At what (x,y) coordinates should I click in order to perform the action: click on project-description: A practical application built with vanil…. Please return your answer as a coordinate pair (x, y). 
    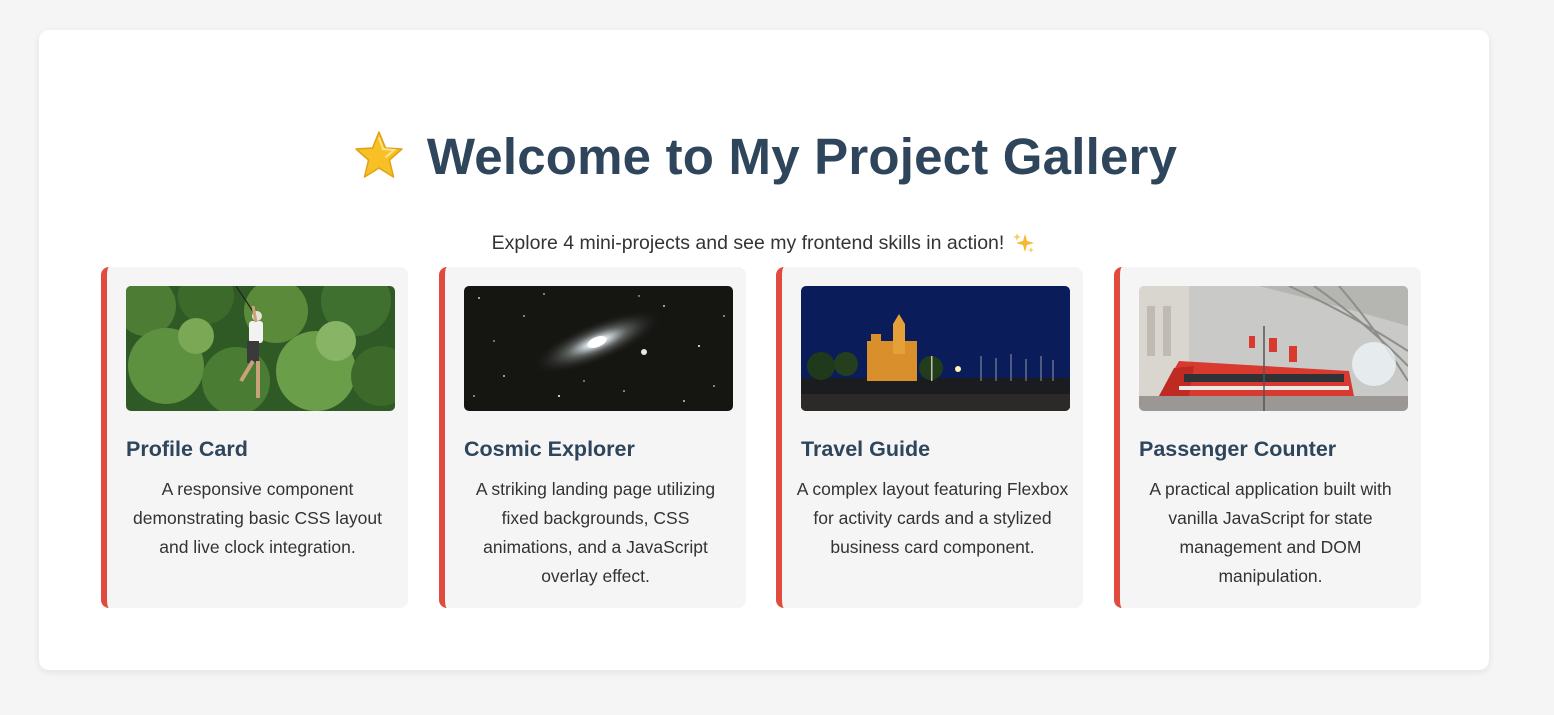
    Looking at the image, I should click on (1270, 532).